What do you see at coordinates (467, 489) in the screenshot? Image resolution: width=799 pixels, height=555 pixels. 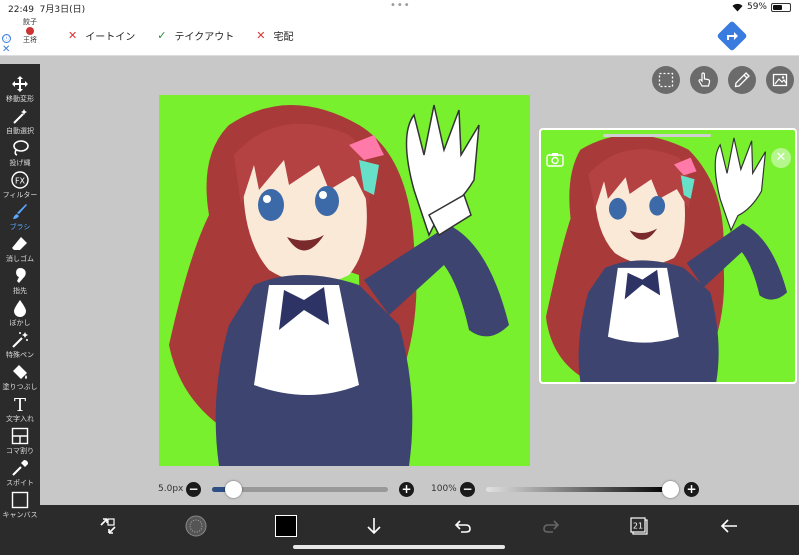 I see `opacity-decrease-button: −` at bounding box center [467, 489].